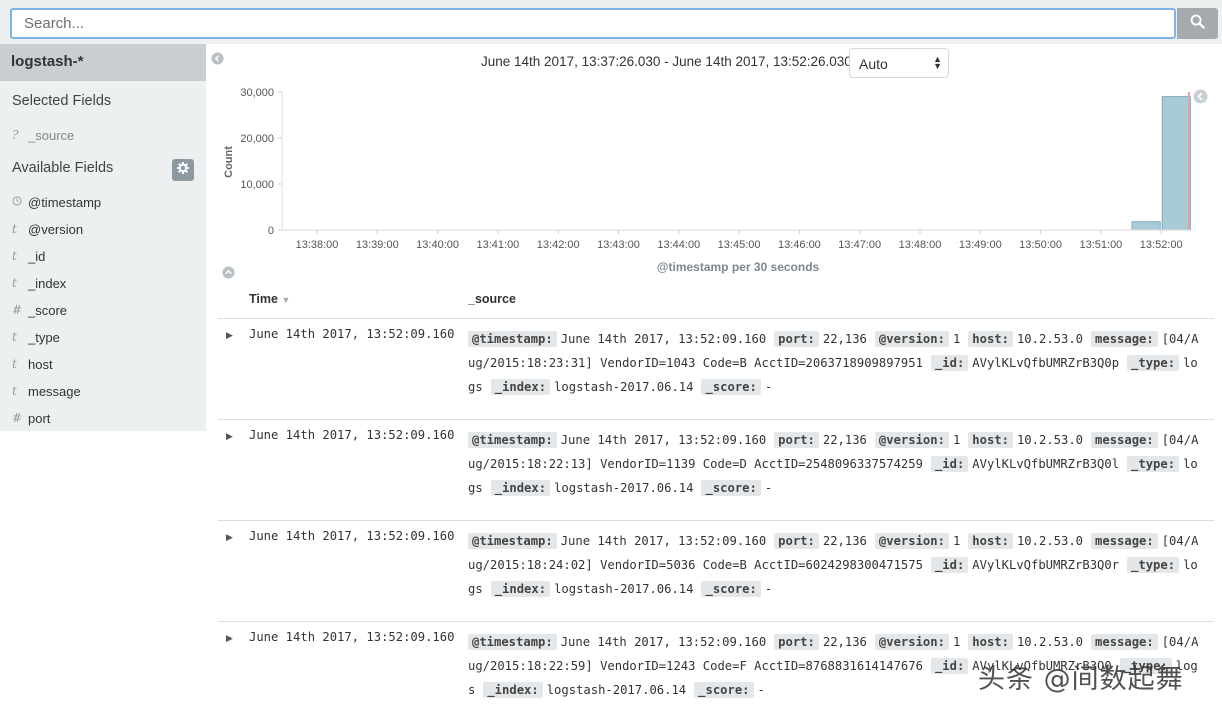  What do you see at coordinates (593, 23) in the screenshot?
I see `search-input` at bounding box center [593, 23].